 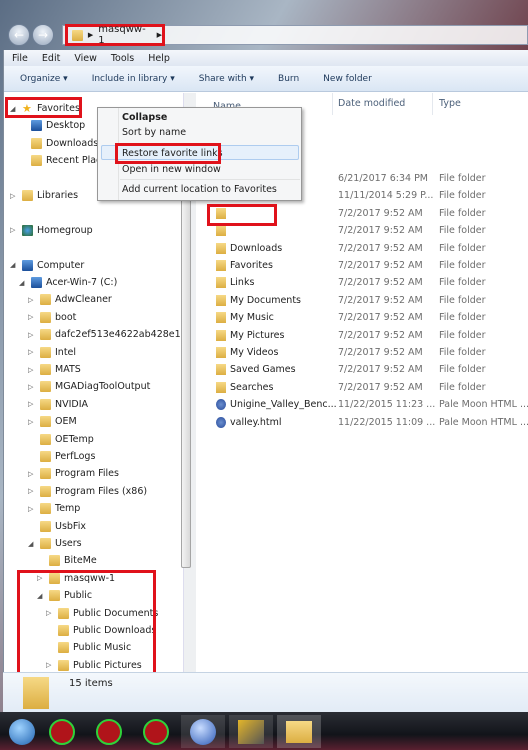 What do you see at coordinates (109, 731) in the screenshot?
I see `taskbar-app-m` at bounding box center [109, 731].